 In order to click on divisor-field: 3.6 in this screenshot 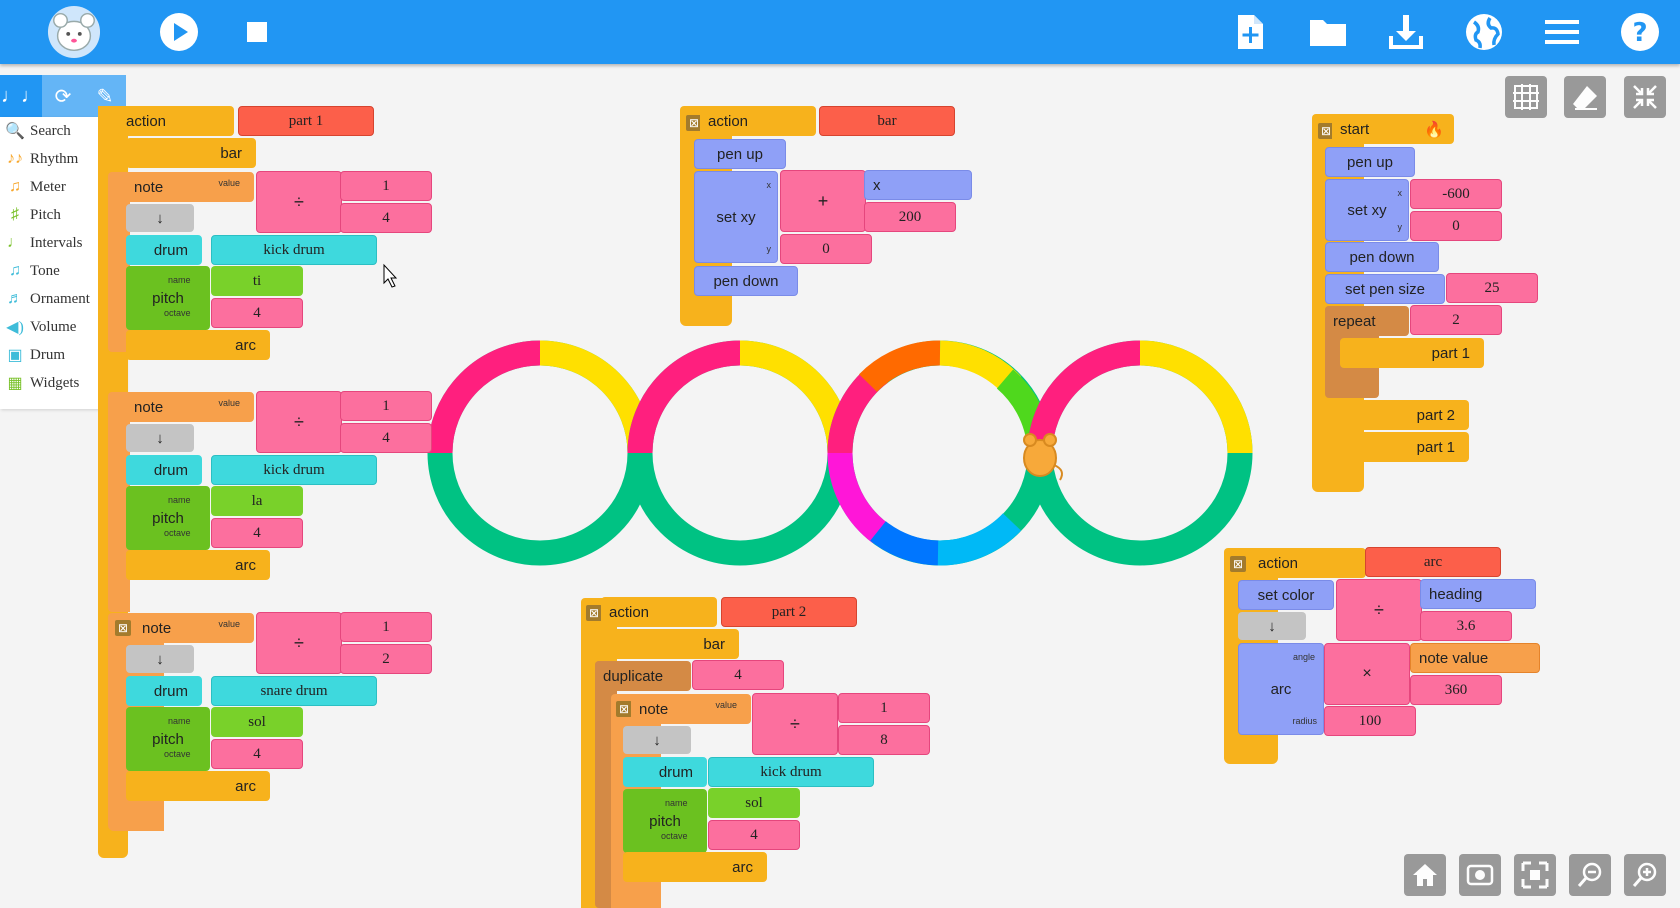, I will do `click(1466, 626)`.